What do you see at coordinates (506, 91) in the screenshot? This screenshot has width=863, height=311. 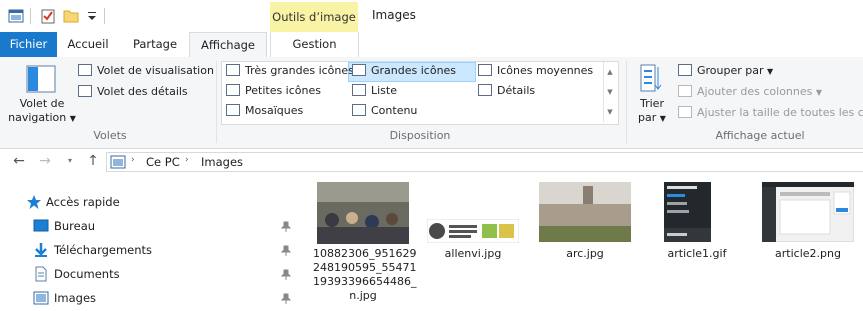 I see `layout-details: Détails` at bounding box center [506, 91].